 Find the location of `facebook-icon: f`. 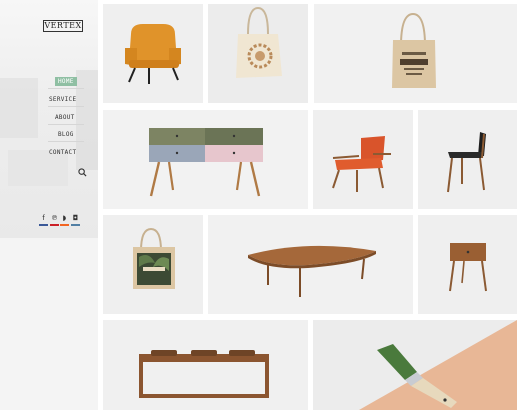

facebook-icon: f is located at coordinates (43, 218).